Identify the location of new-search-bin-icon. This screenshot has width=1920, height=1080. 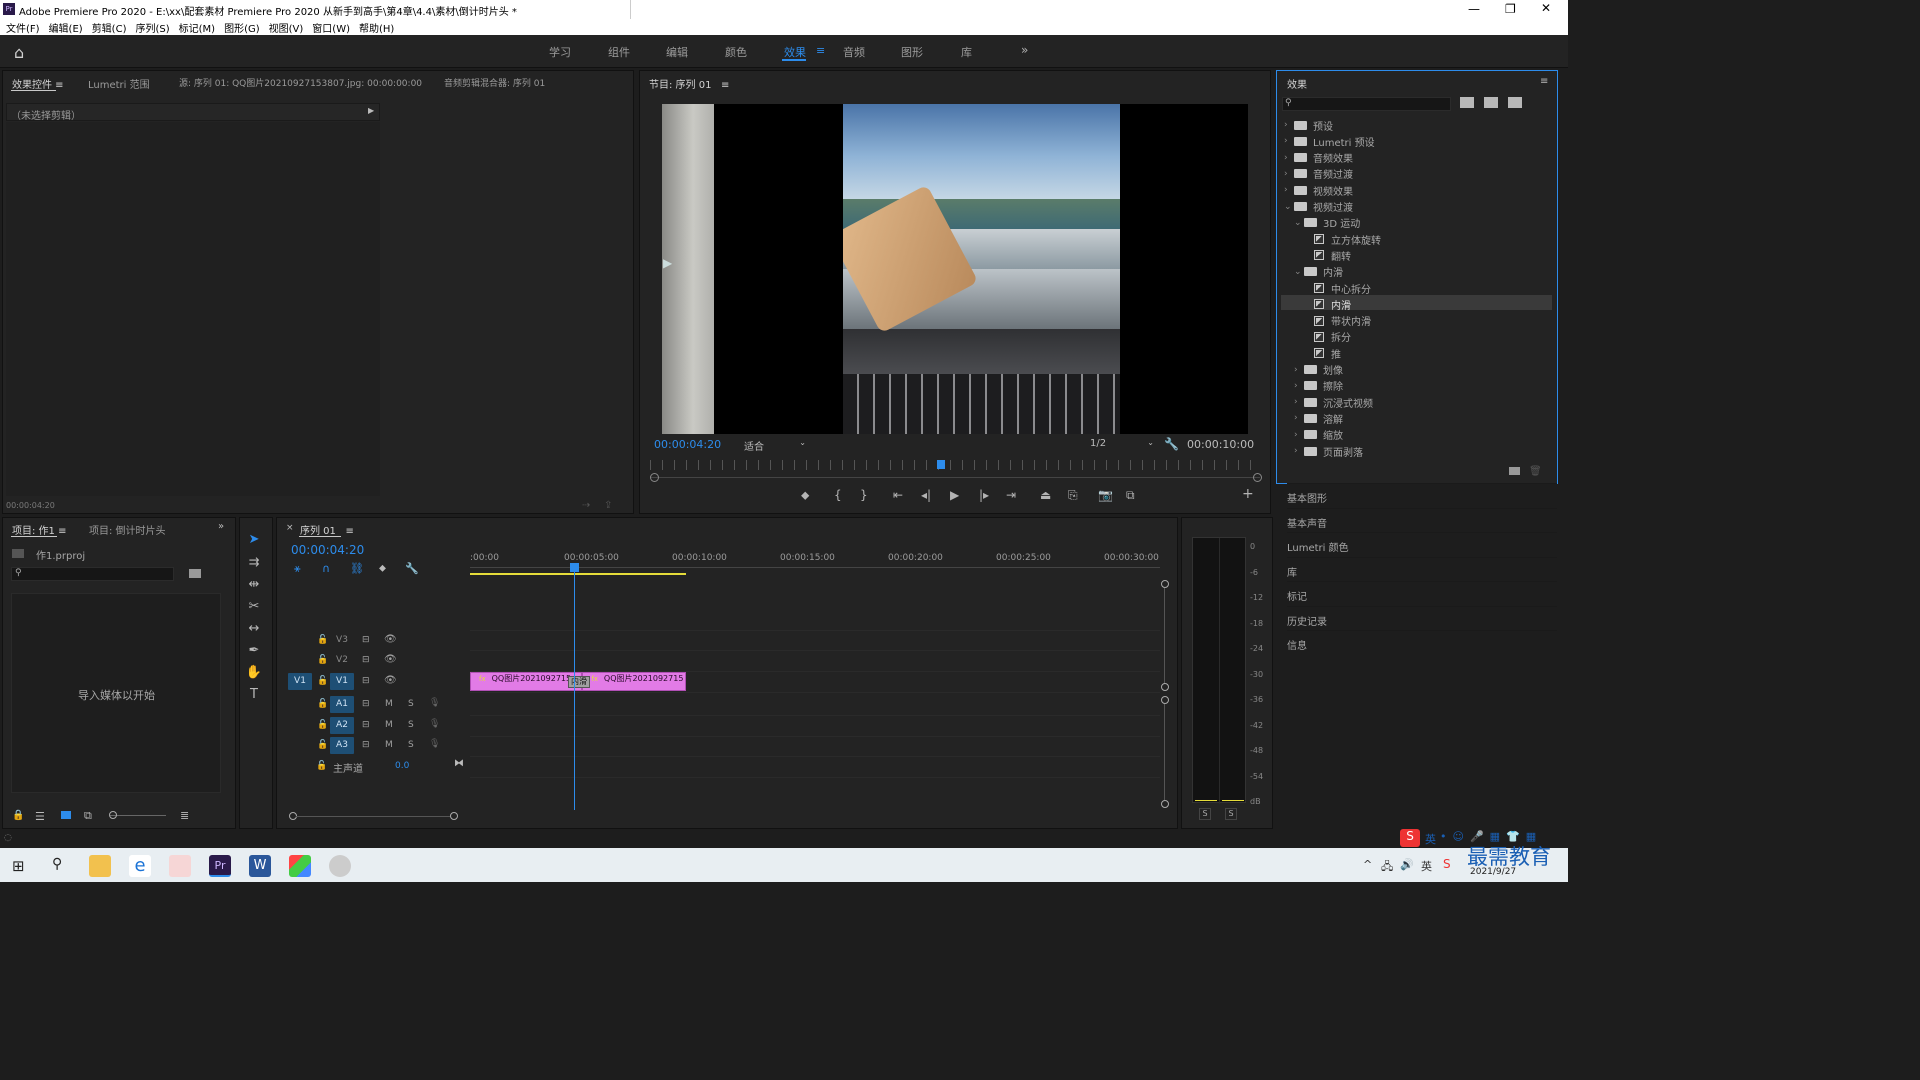
(195, 573).